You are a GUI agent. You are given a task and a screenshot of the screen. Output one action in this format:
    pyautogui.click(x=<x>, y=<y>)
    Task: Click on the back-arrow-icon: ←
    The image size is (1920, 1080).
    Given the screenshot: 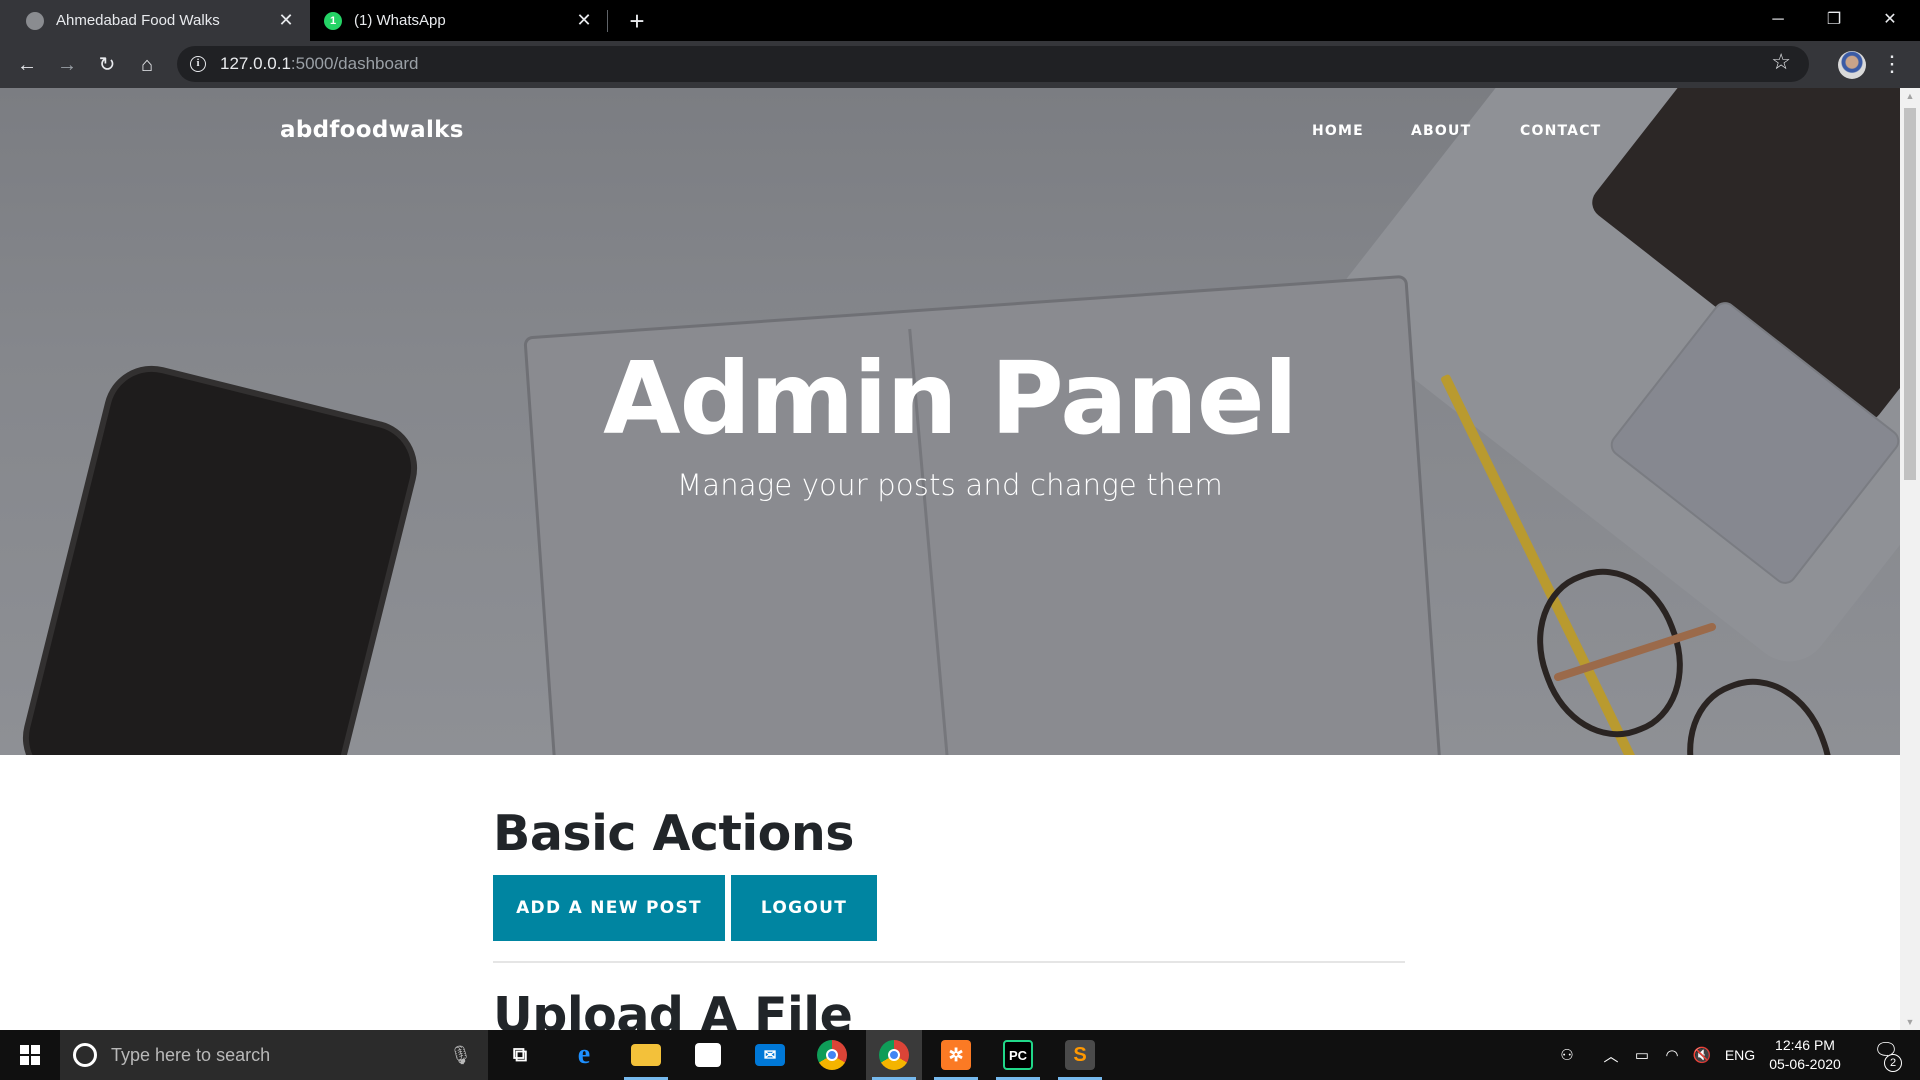 What is the action you would take?
    pyautogui.click(x=27, y=65)
    